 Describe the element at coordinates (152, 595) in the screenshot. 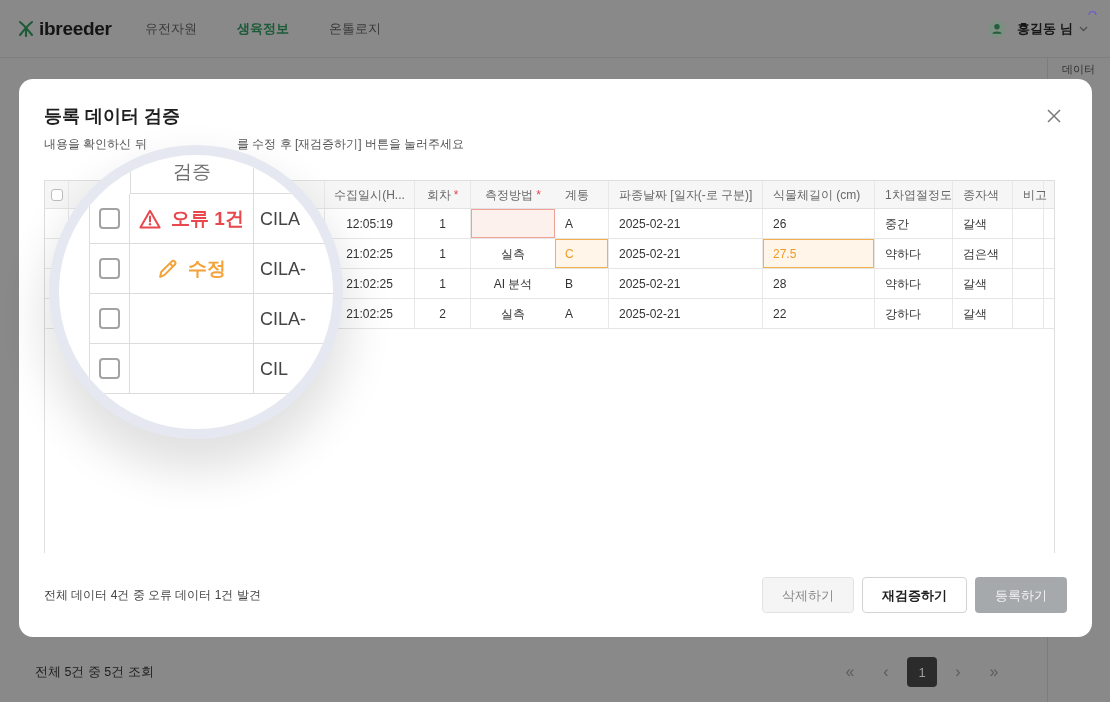

I see `summary-text: 전체 데이터 4건 중 오류 데이터 1건 발견` at that location.